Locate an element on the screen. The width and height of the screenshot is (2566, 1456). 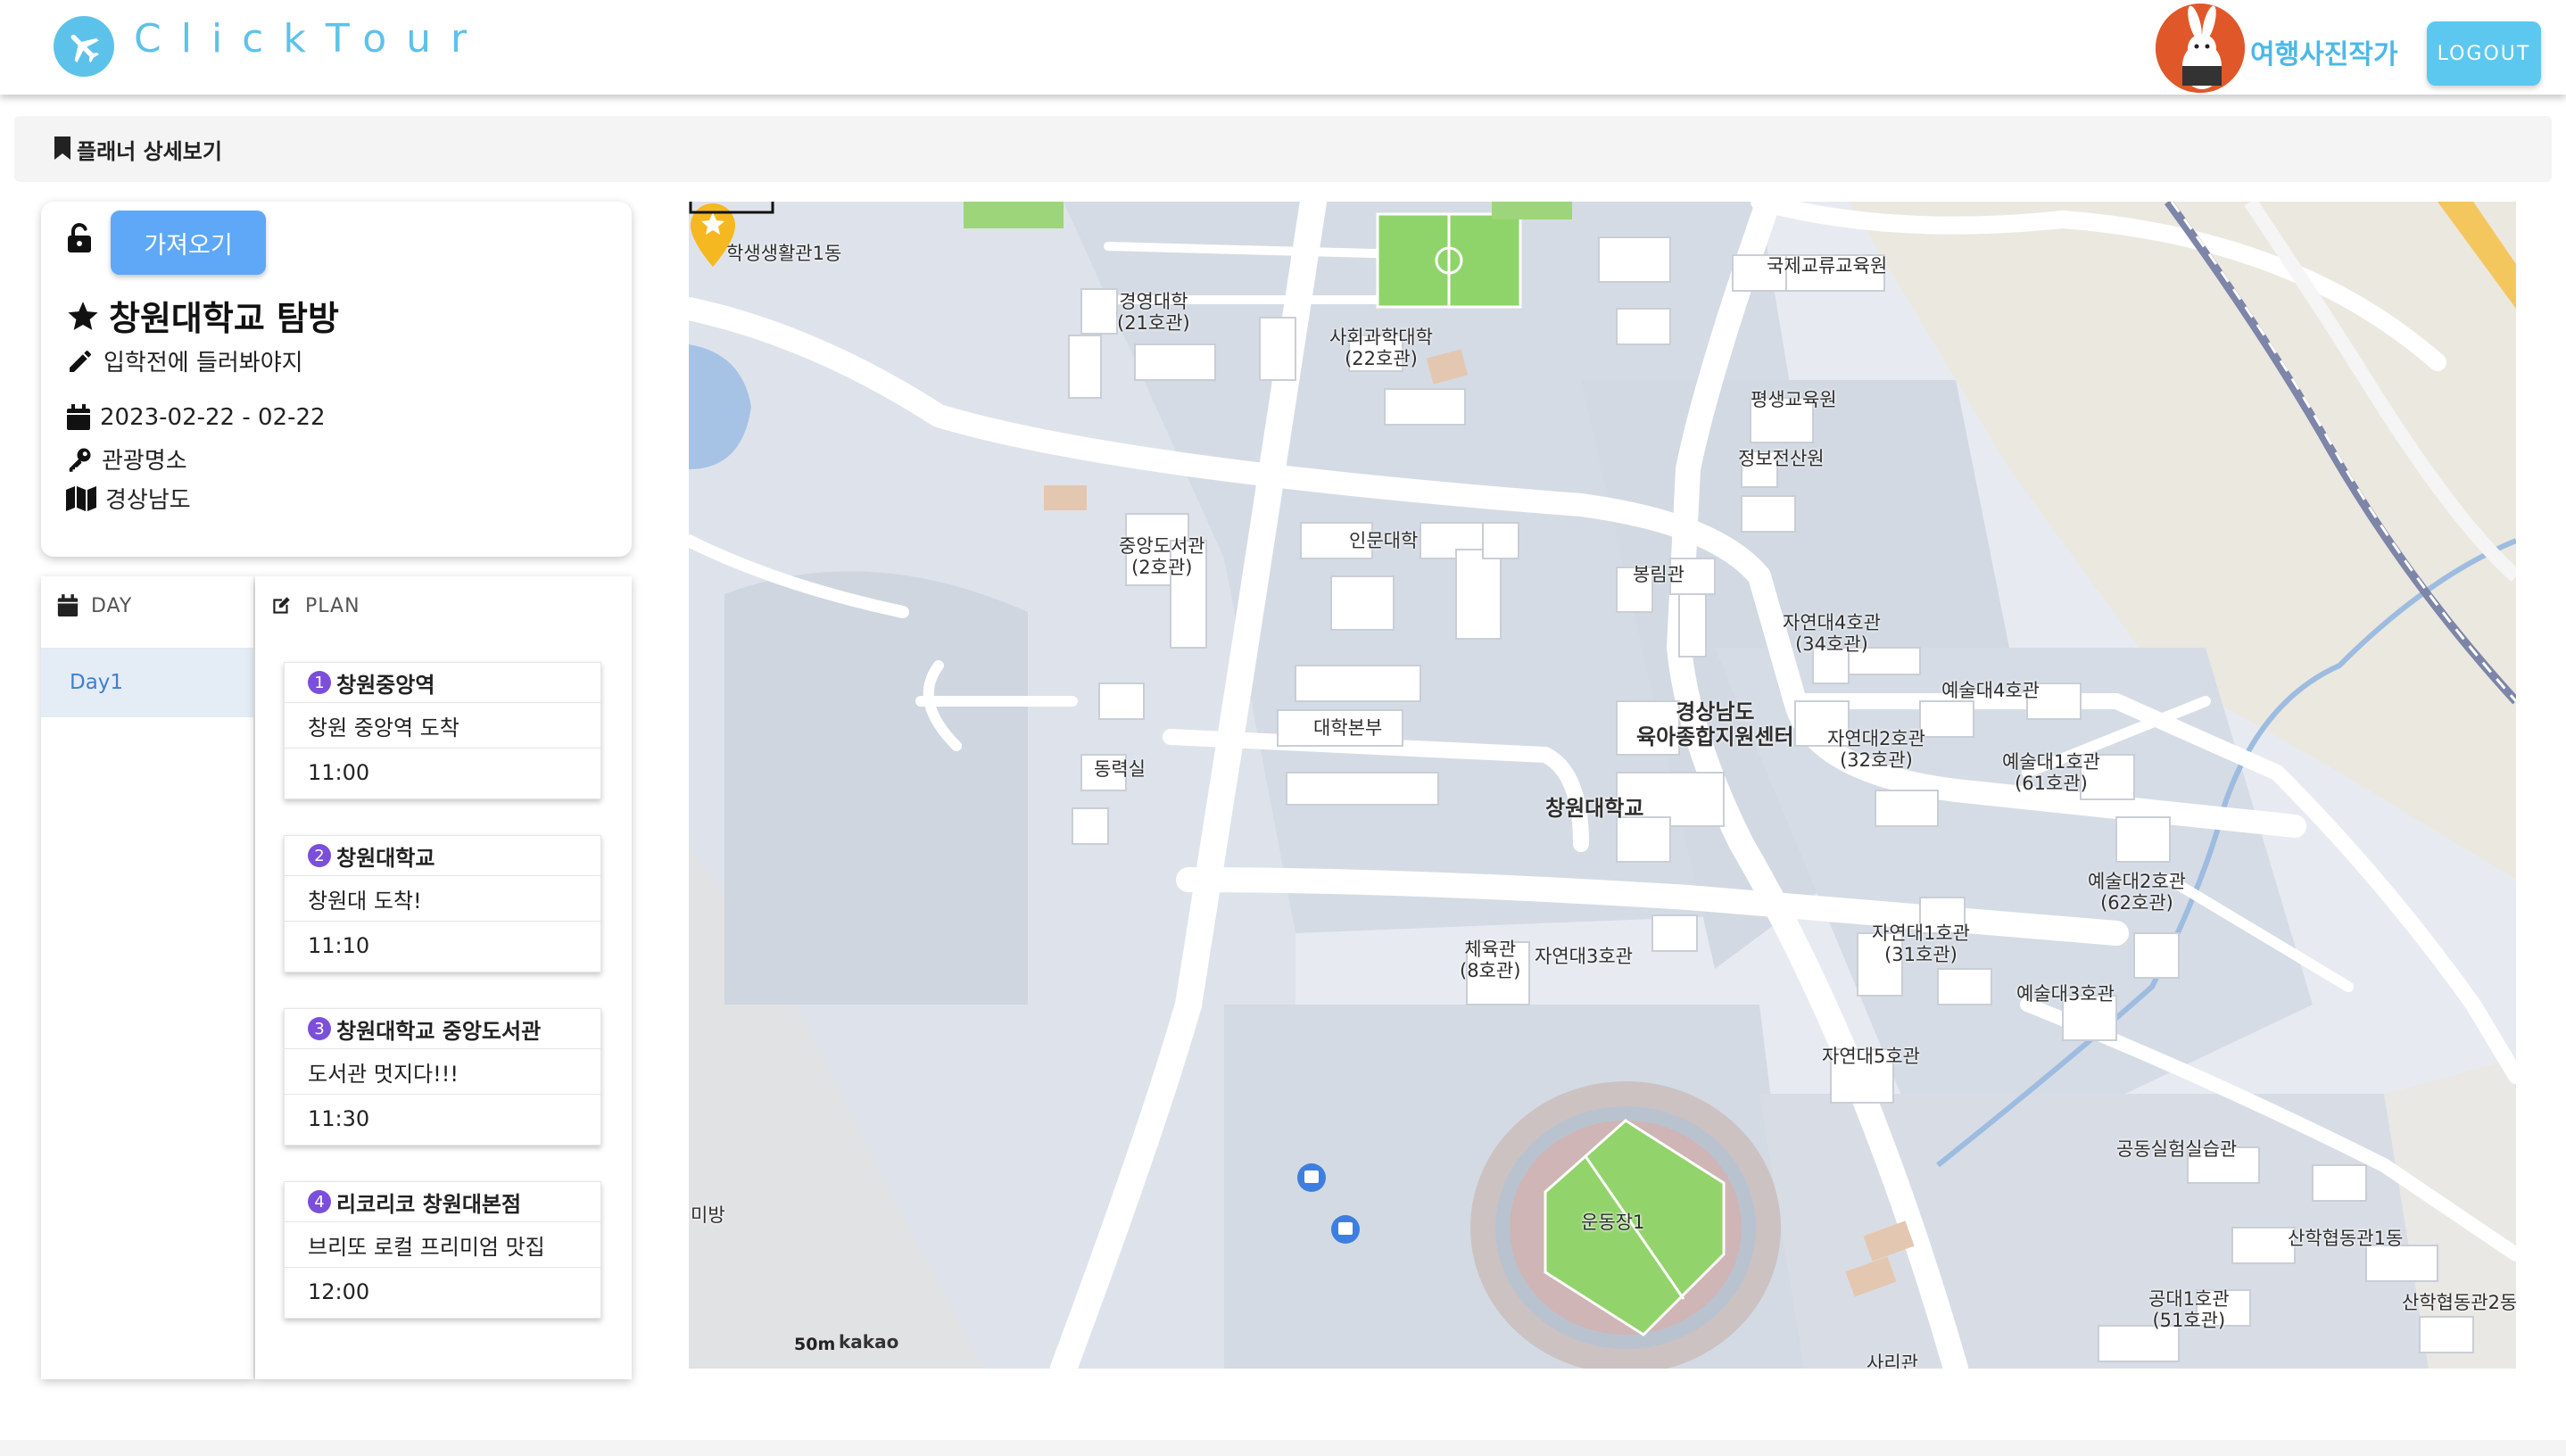
day-tab-day1: Day1 is located at coordinates (147, 682).